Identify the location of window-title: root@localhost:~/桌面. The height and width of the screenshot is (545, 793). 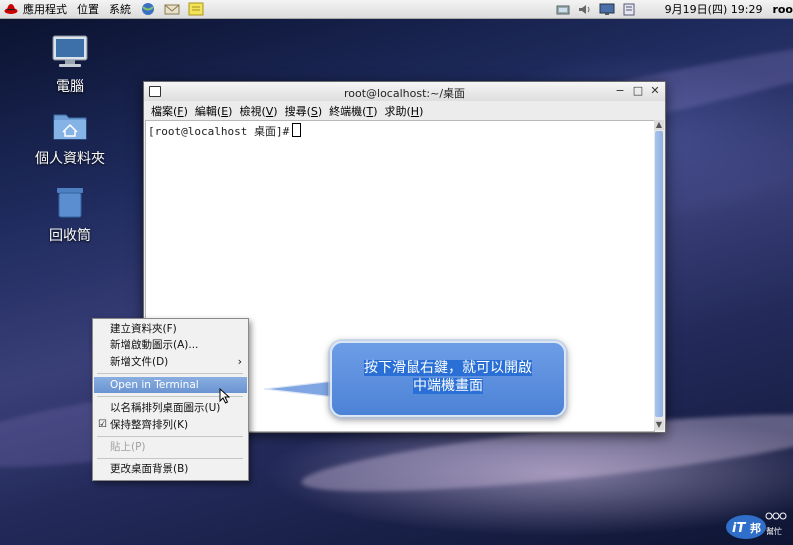
(404, 93).